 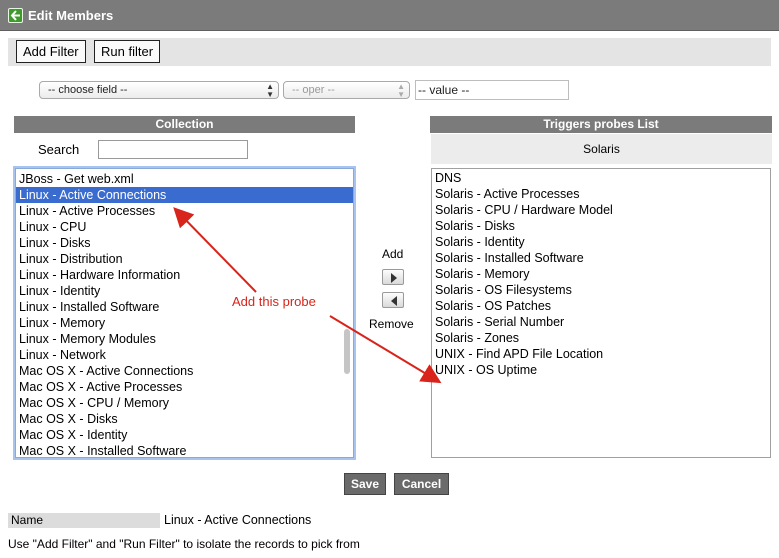 I want to click on trigger-item: Solaris - Serial Number, so click(x=601, y=322).